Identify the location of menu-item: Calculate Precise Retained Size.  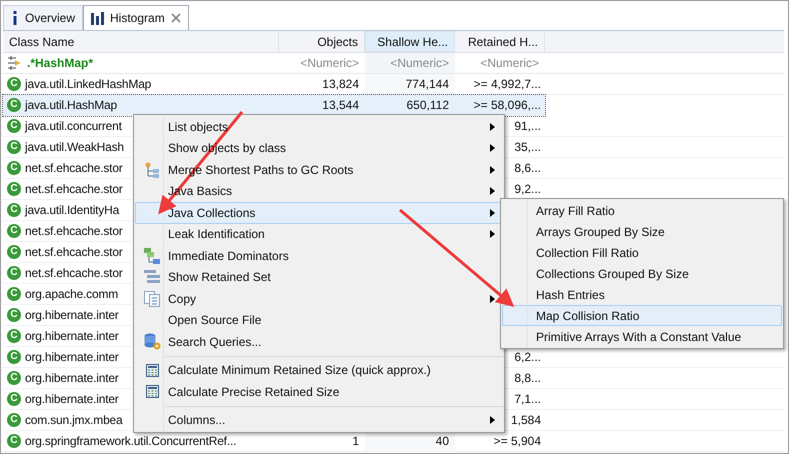
(319, 391).